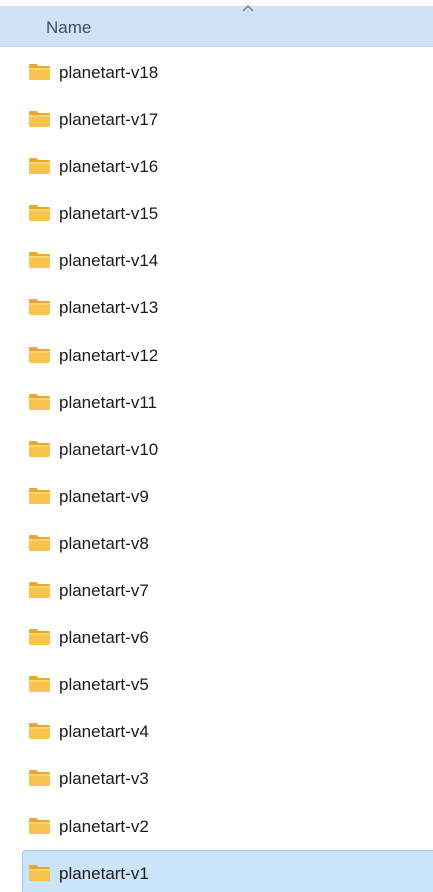 This screenshot has width=433, height=892. I want to click on name-column-header: Name, so click(216, 25).